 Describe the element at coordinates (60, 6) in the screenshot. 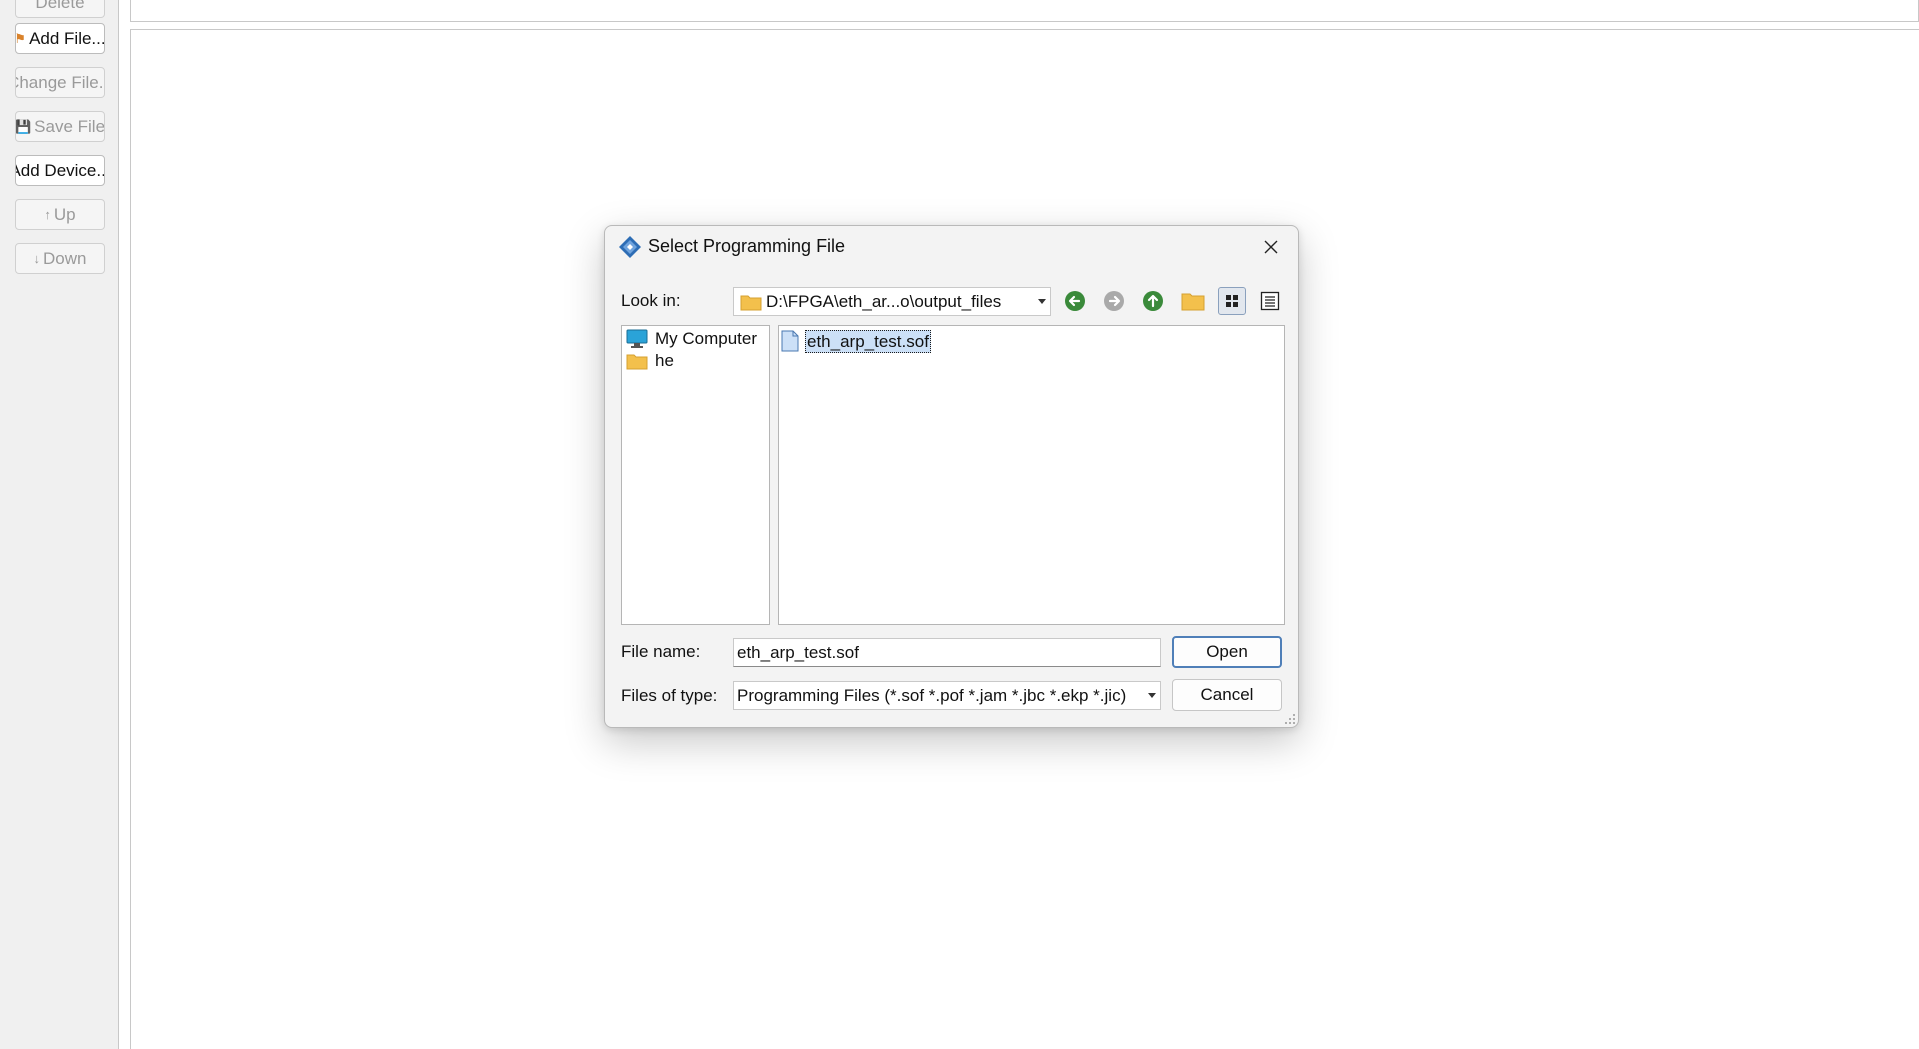

I see `delete-label: Delete` at that location.